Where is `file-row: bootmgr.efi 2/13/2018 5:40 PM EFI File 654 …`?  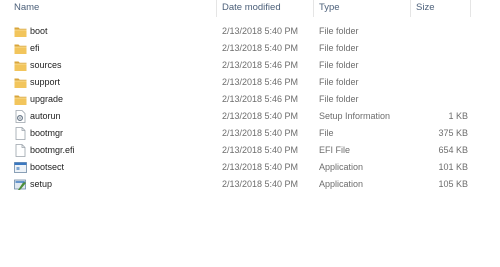 file-row: bootmgr.efi 2/13/2018 5:40 PM EFI File 654 … is located at coordinates (250, 150).